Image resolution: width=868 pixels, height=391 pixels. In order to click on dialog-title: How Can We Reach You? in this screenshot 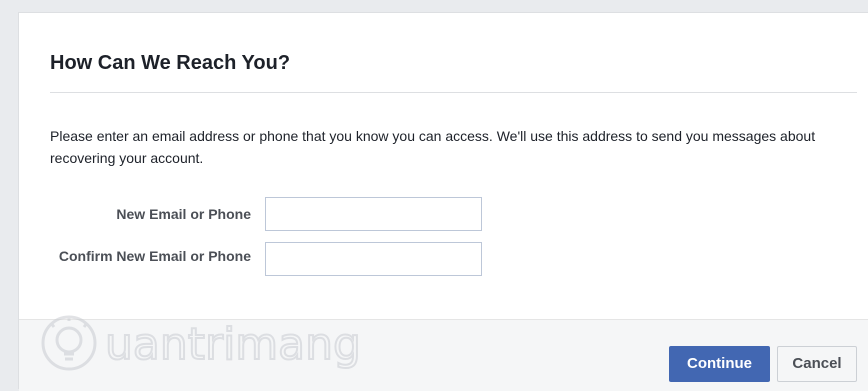, I will do `click(170, 63)`.